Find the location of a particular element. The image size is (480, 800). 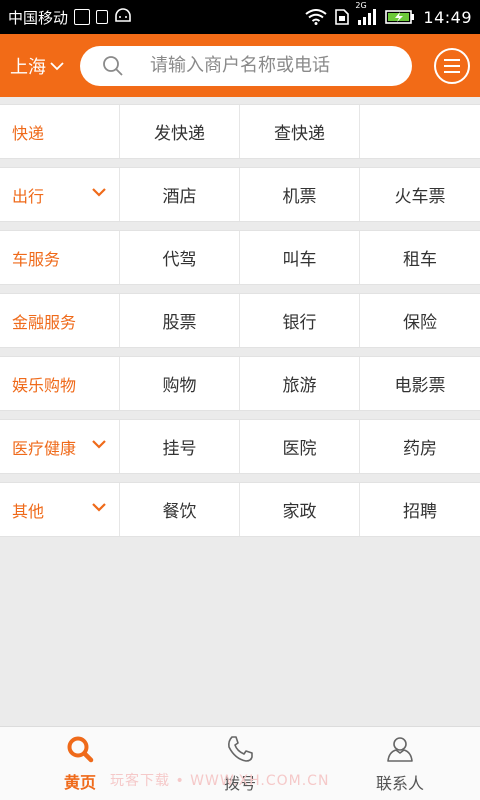

category-label: 出行 is located at coordinates (60, 194).